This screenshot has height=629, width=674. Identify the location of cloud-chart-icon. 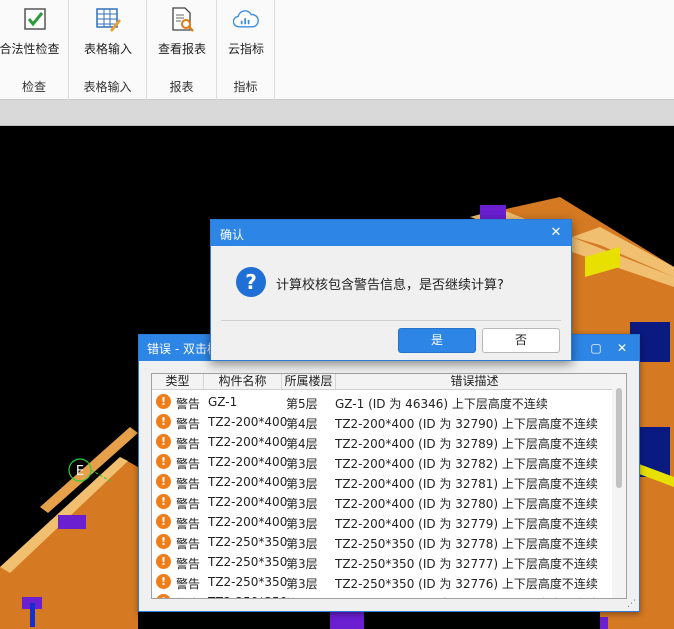
(246, 19).